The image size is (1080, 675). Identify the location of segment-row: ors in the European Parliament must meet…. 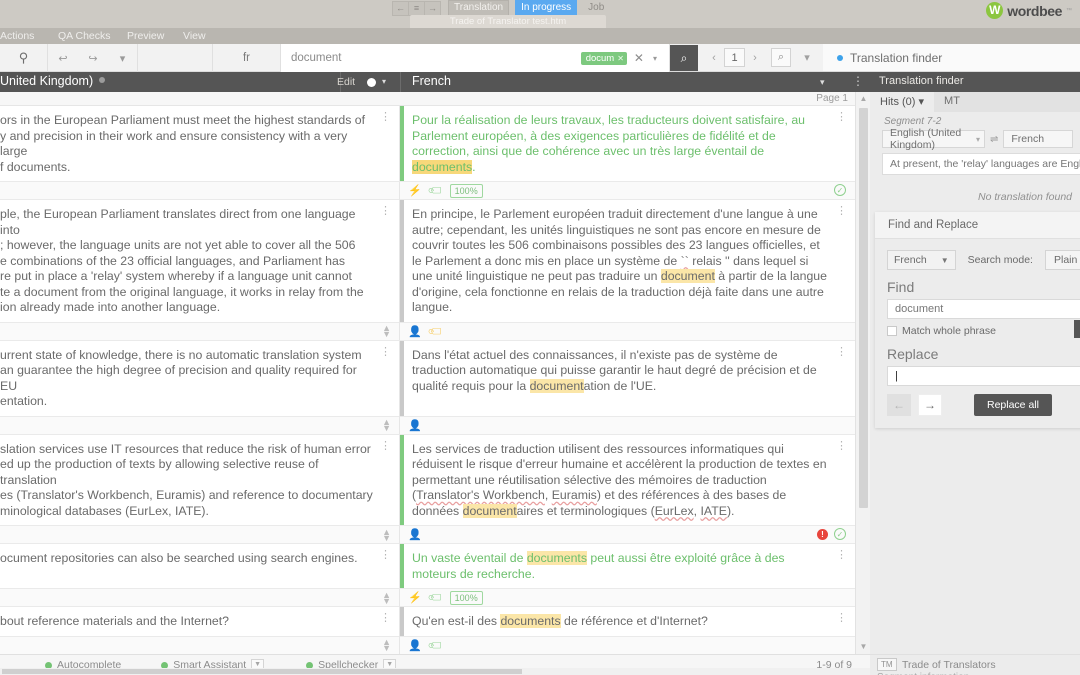
(427, 144).